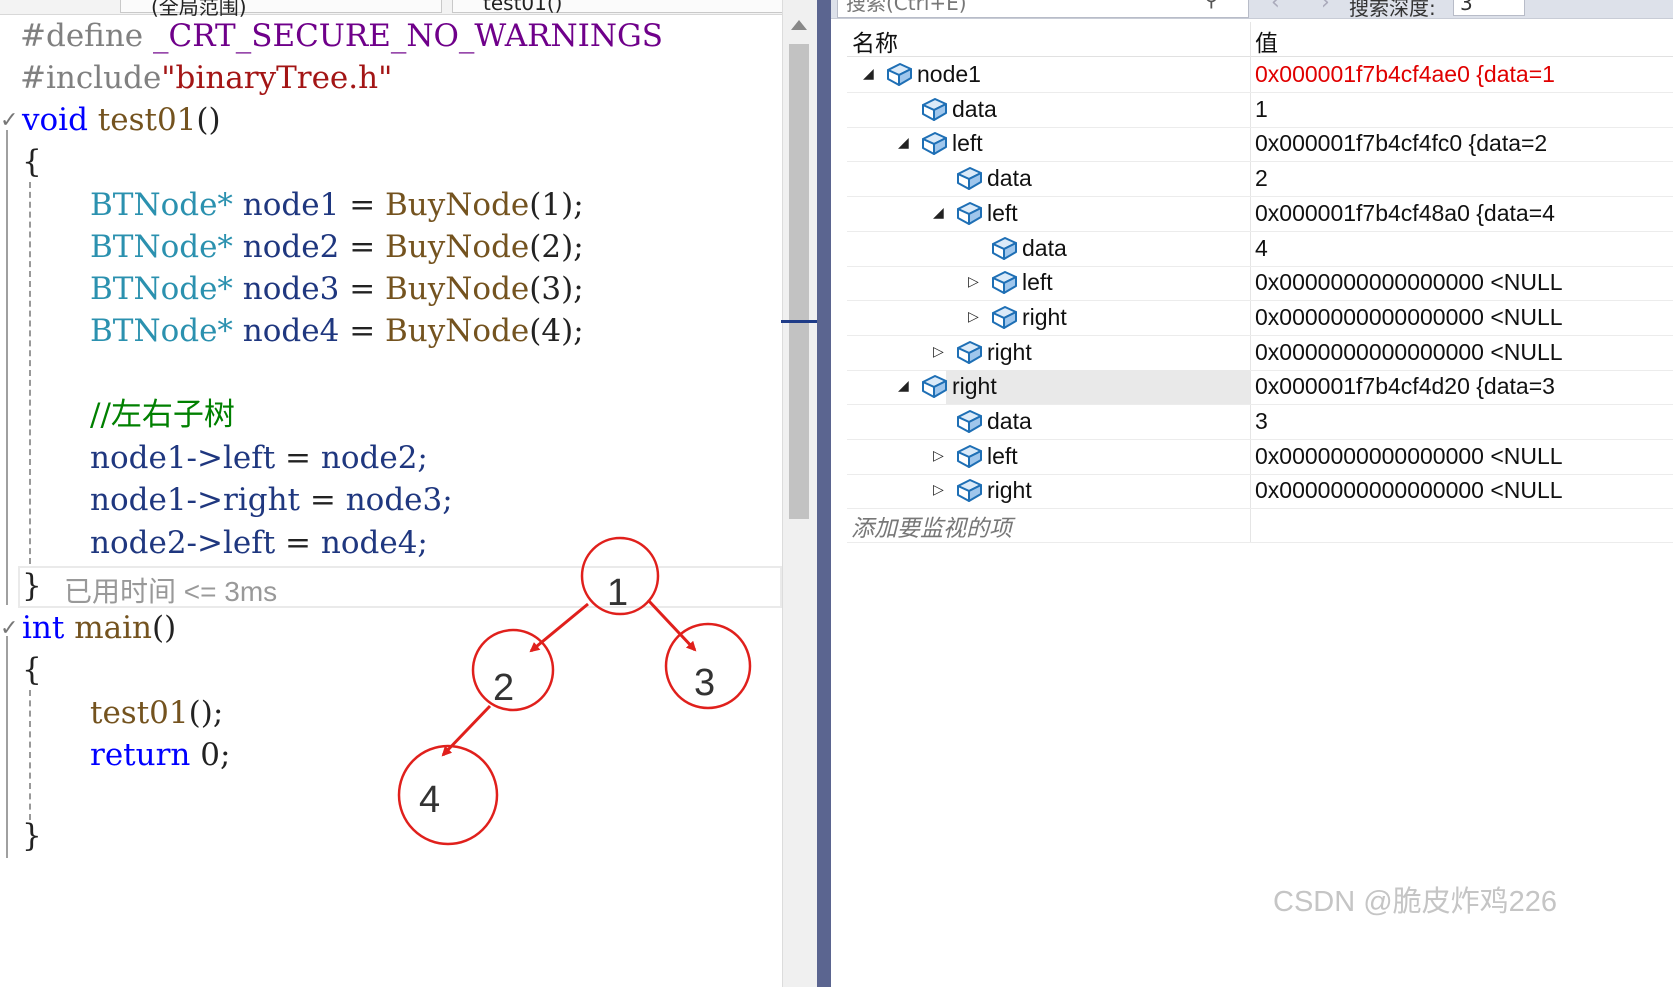 This screenshot has height=987, width=1673. Describe the element at coordinates (399, 500) in the screenshot. I see `variable: node3;` at that location.